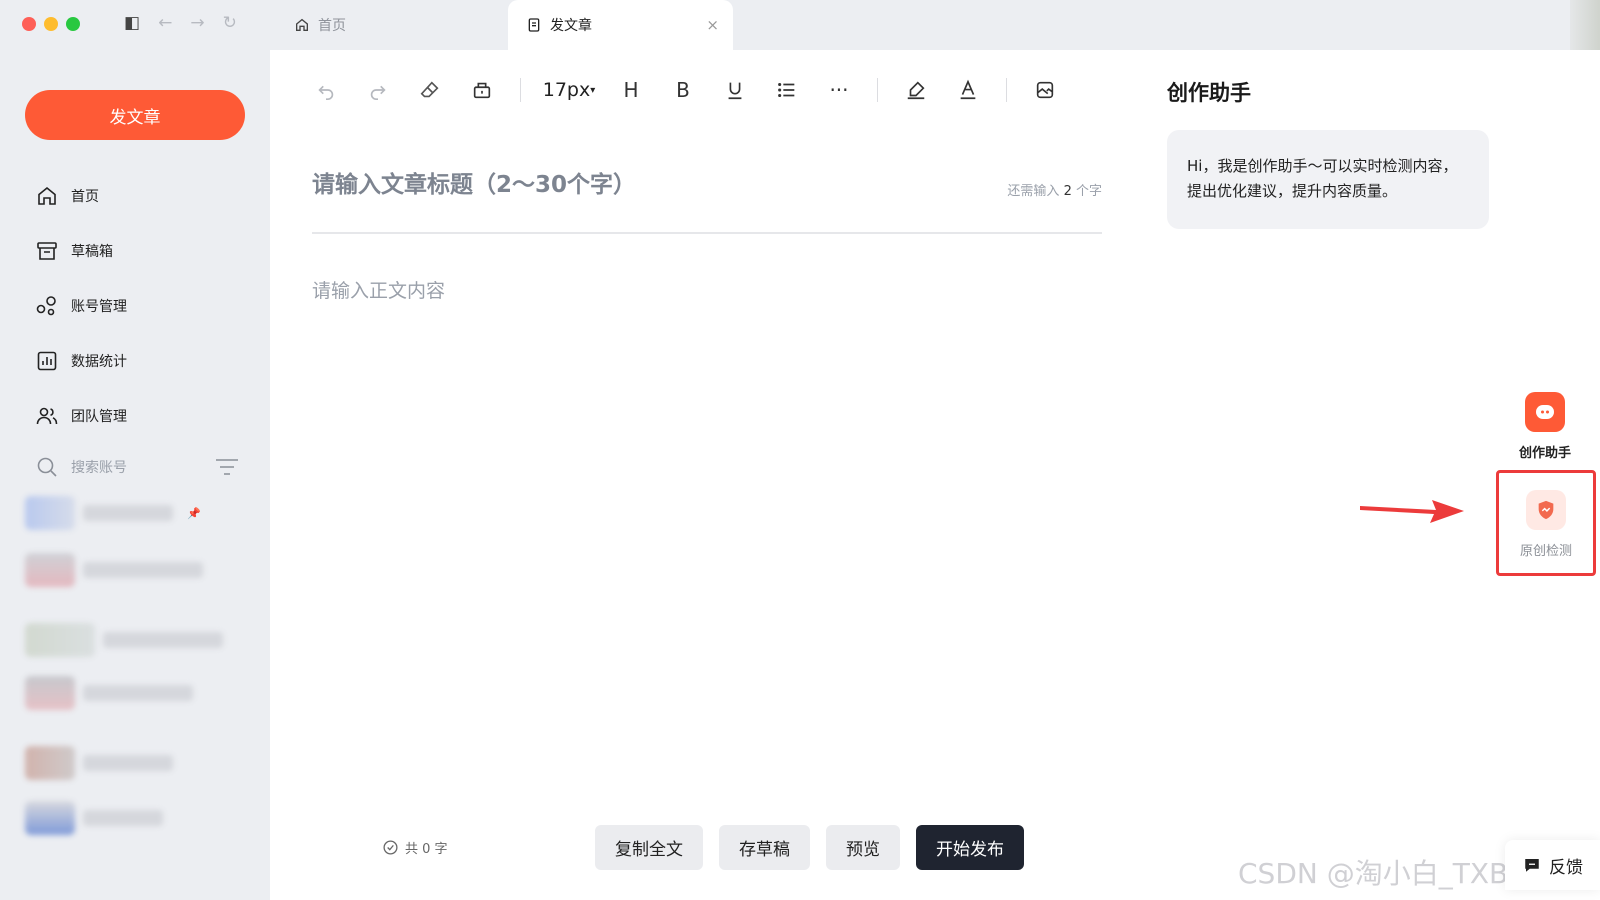  I want to click on text-color-button, so click(968, 90).